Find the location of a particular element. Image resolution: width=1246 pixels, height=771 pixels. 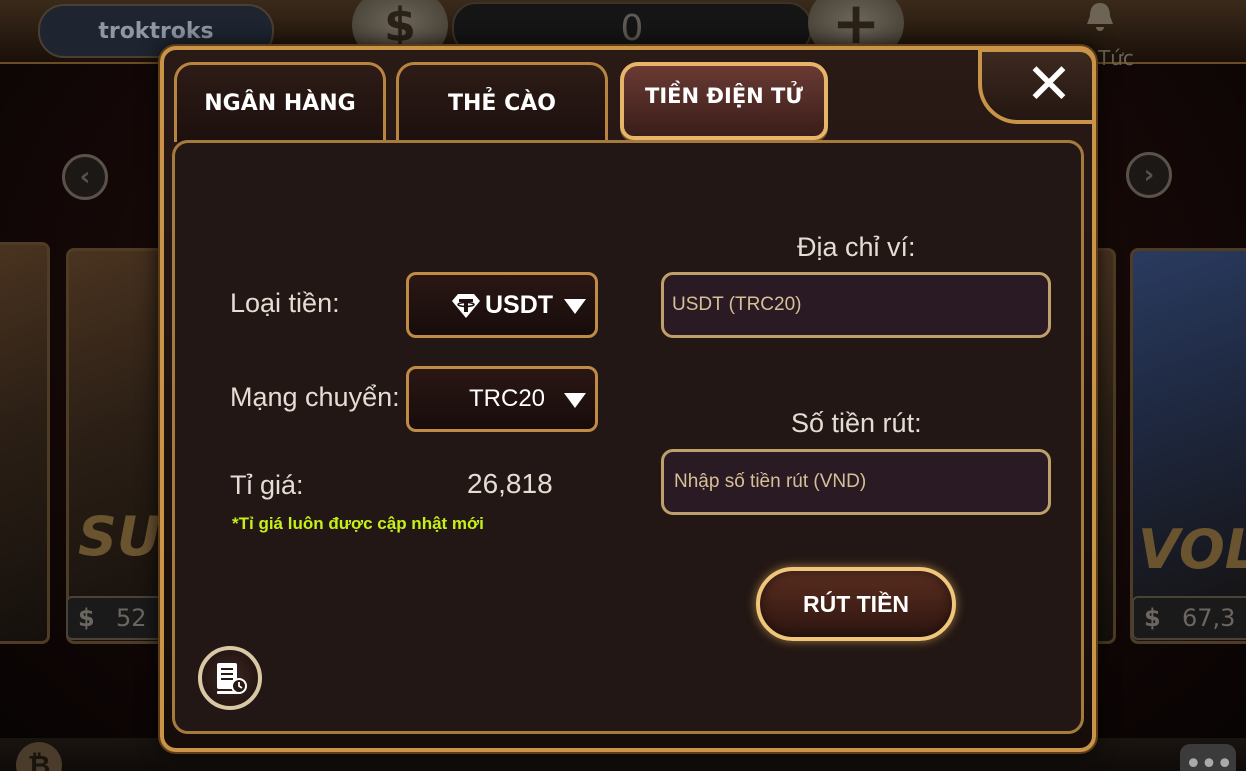

currency-label: Loại tiền: is located at coordinates (285, 303).